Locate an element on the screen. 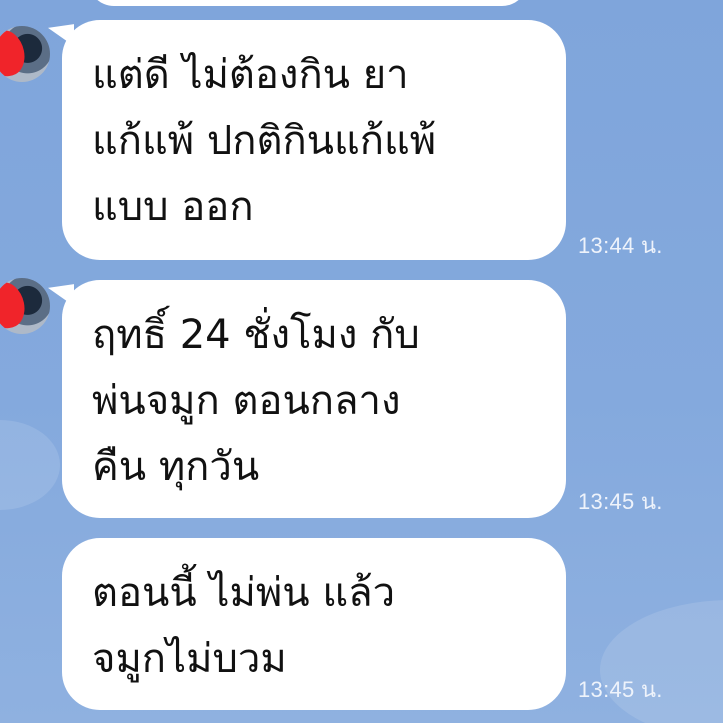 This screenshot has width=723, height=723. previous-message-bubble is located at coordinates (308, 3).